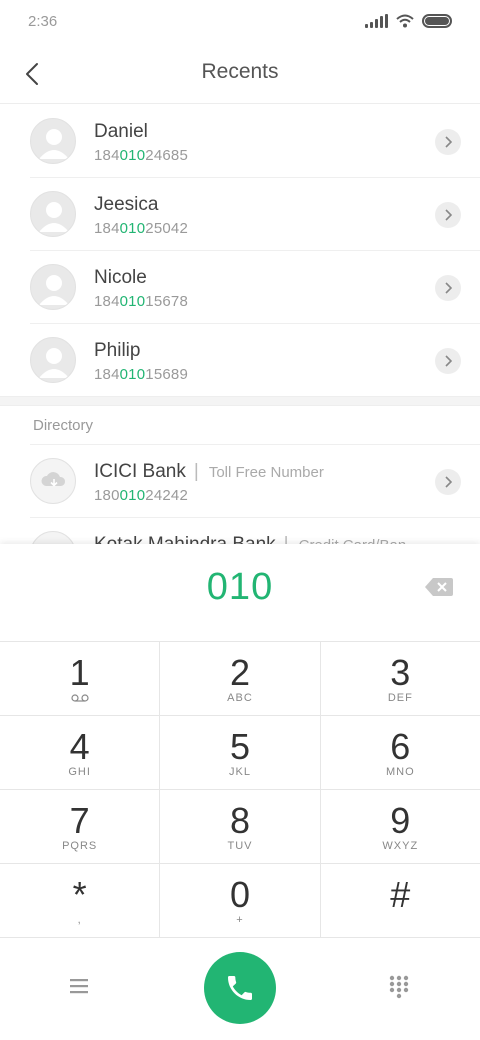  I want to click on key-0: 0 +, so click(240, 900).